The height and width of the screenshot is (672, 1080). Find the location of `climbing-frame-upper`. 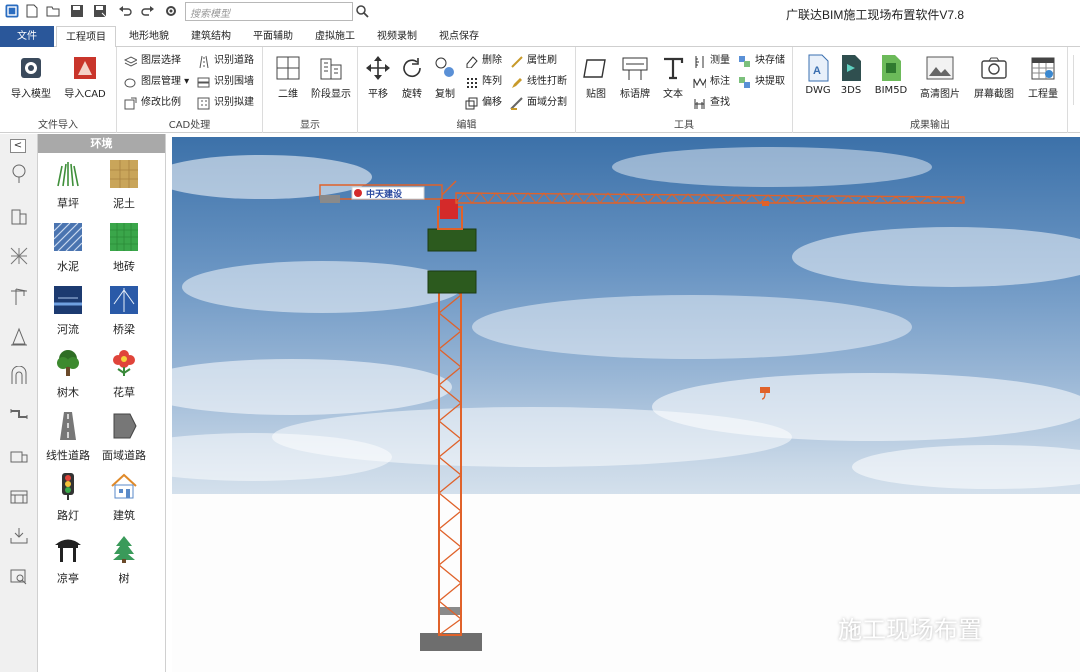

climbing-frame-upper is located at coordinates (452, 240).